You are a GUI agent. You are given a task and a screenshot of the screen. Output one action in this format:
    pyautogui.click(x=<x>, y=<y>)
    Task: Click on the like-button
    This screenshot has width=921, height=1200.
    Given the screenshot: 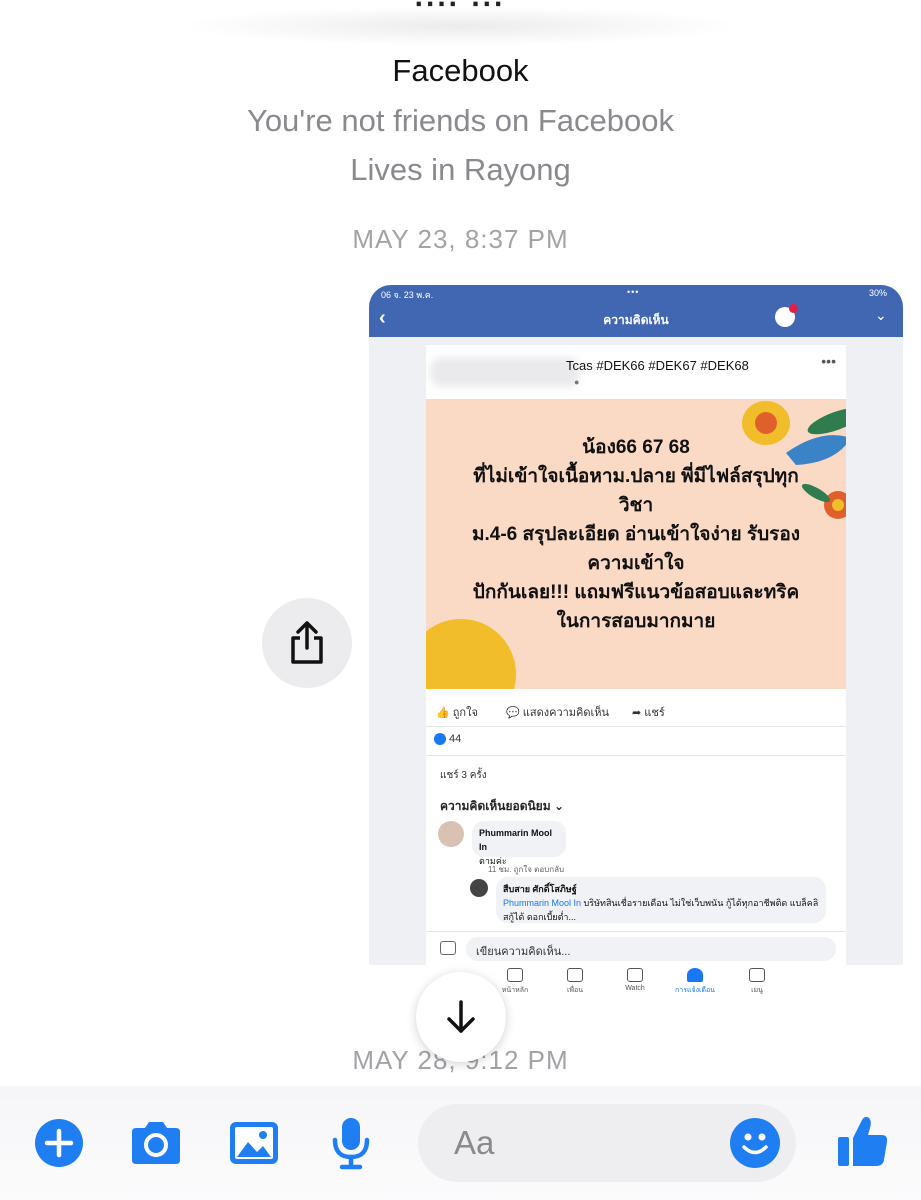 What is the action you would take?
    pyautogui.click(x=863, y=1143)
    